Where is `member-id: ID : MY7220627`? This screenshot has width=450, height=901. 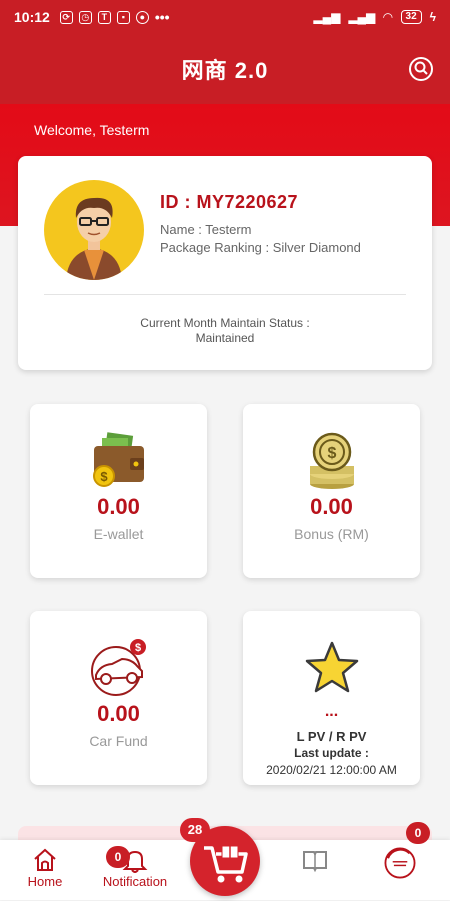 member-id: ID : MY7220627 is located at coordinates (229, 202).